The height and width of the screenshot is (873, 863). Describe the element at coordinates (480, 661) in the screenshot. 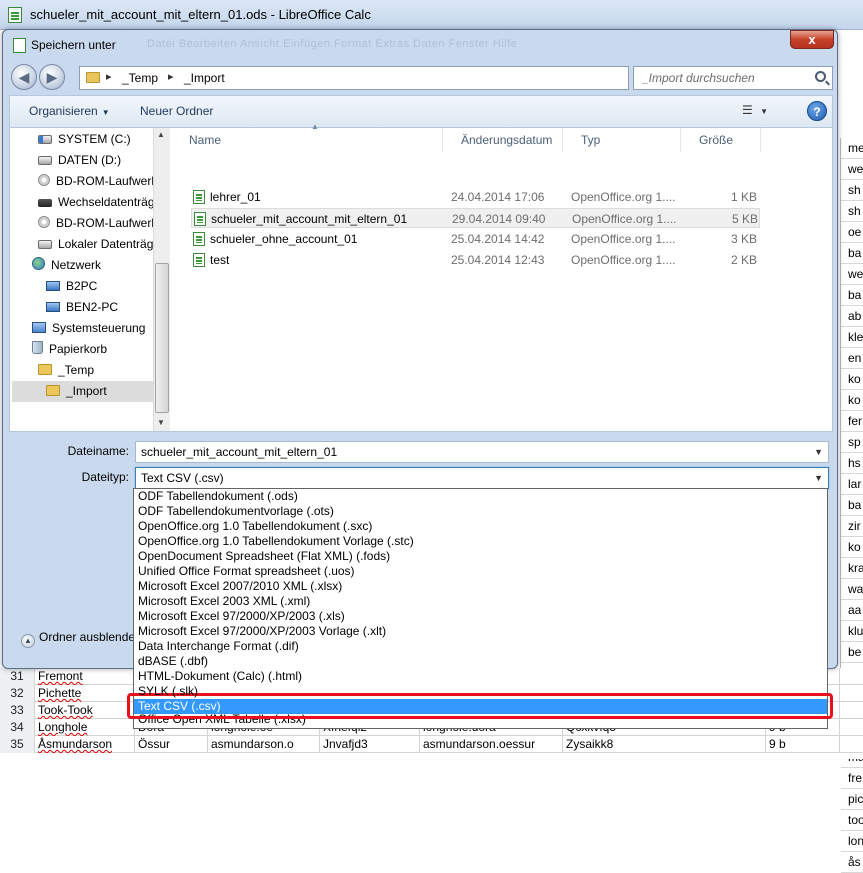

I see `filetype-option: dBASE (.dbf)` at that location.